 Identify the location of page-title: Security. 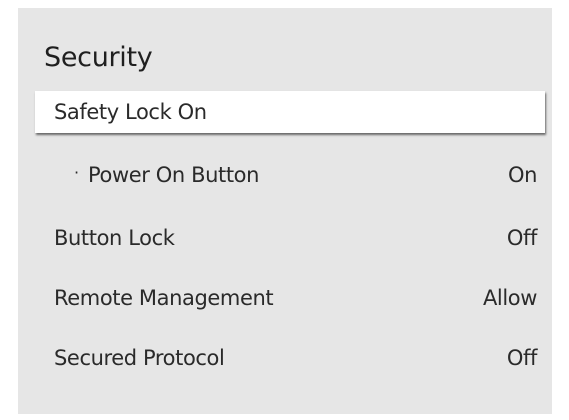
(98, 57).